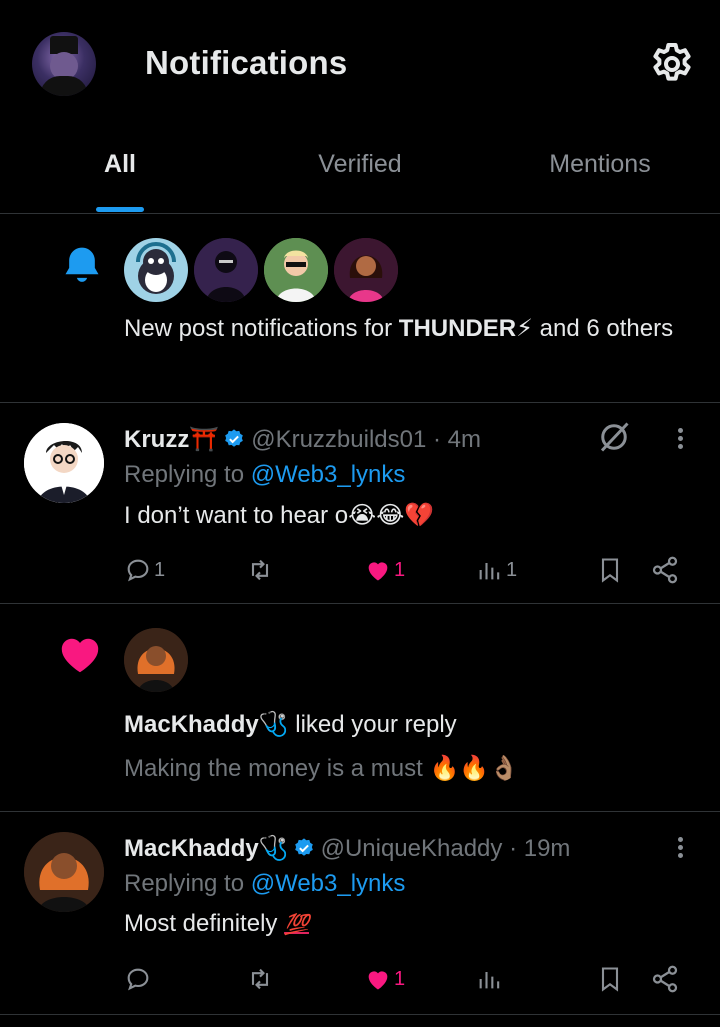  What do you see at coordinates (465, 328) in the screenshot?
I see `notification-author: THUNDER⚡` at bounding box center [465, 328].